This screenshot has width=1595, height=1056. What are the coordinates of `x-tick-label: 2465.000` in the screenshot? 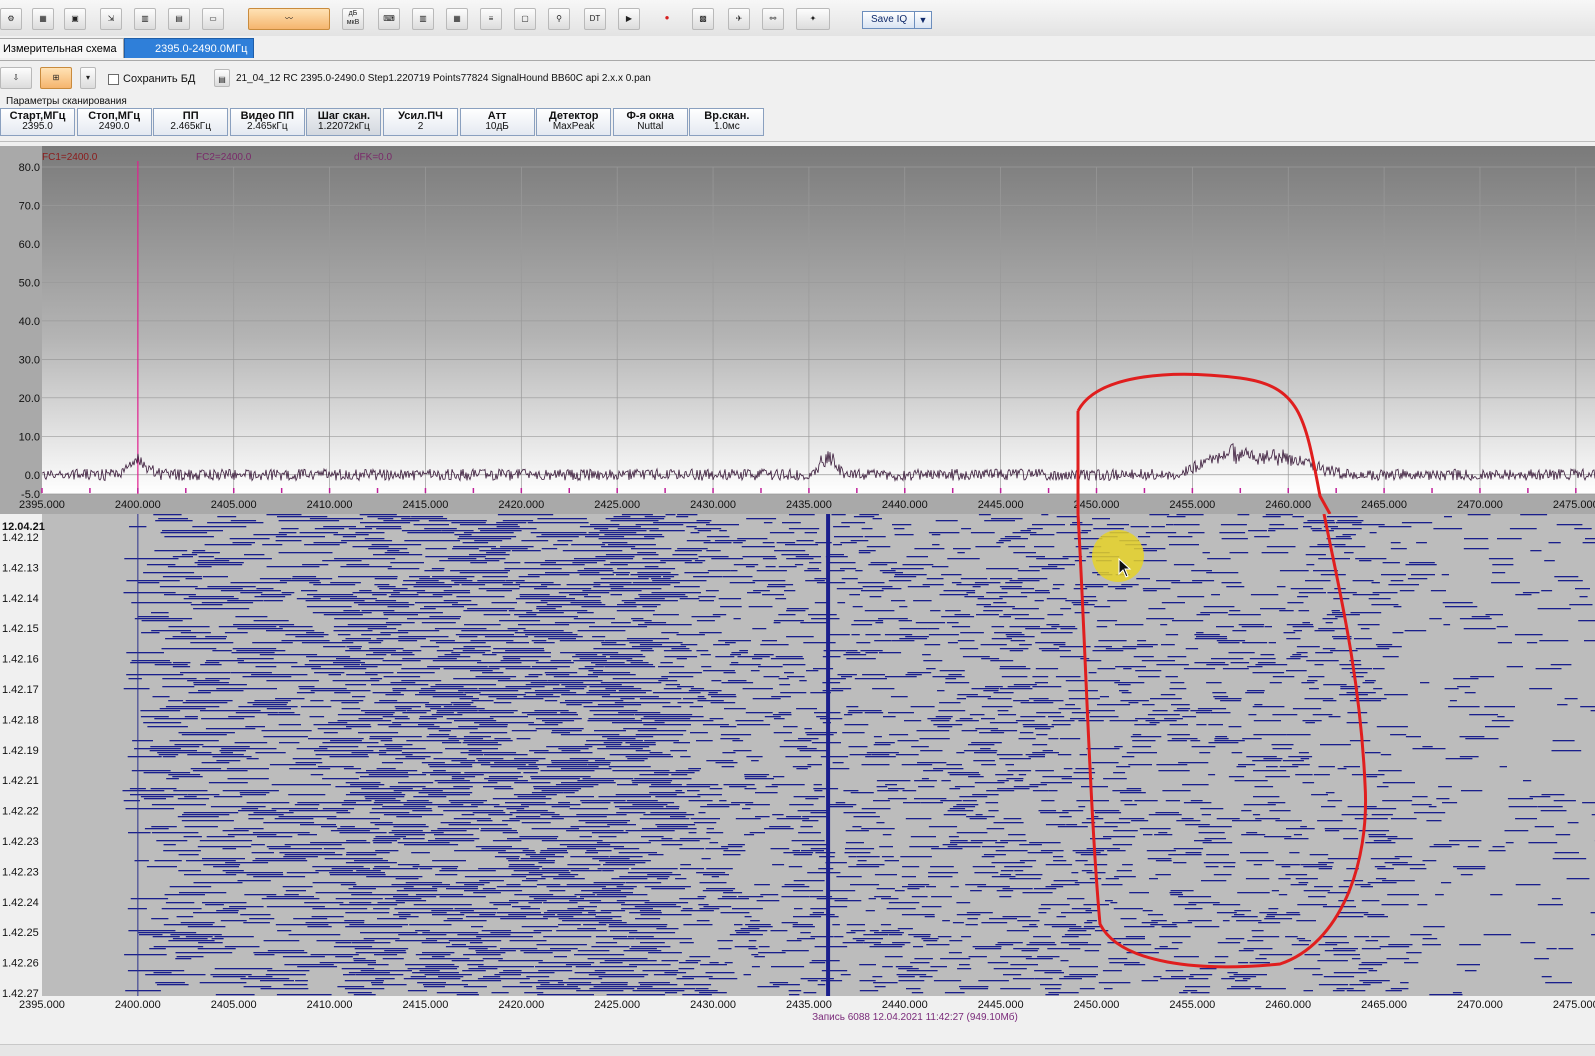 It's located at (1384, 1005).